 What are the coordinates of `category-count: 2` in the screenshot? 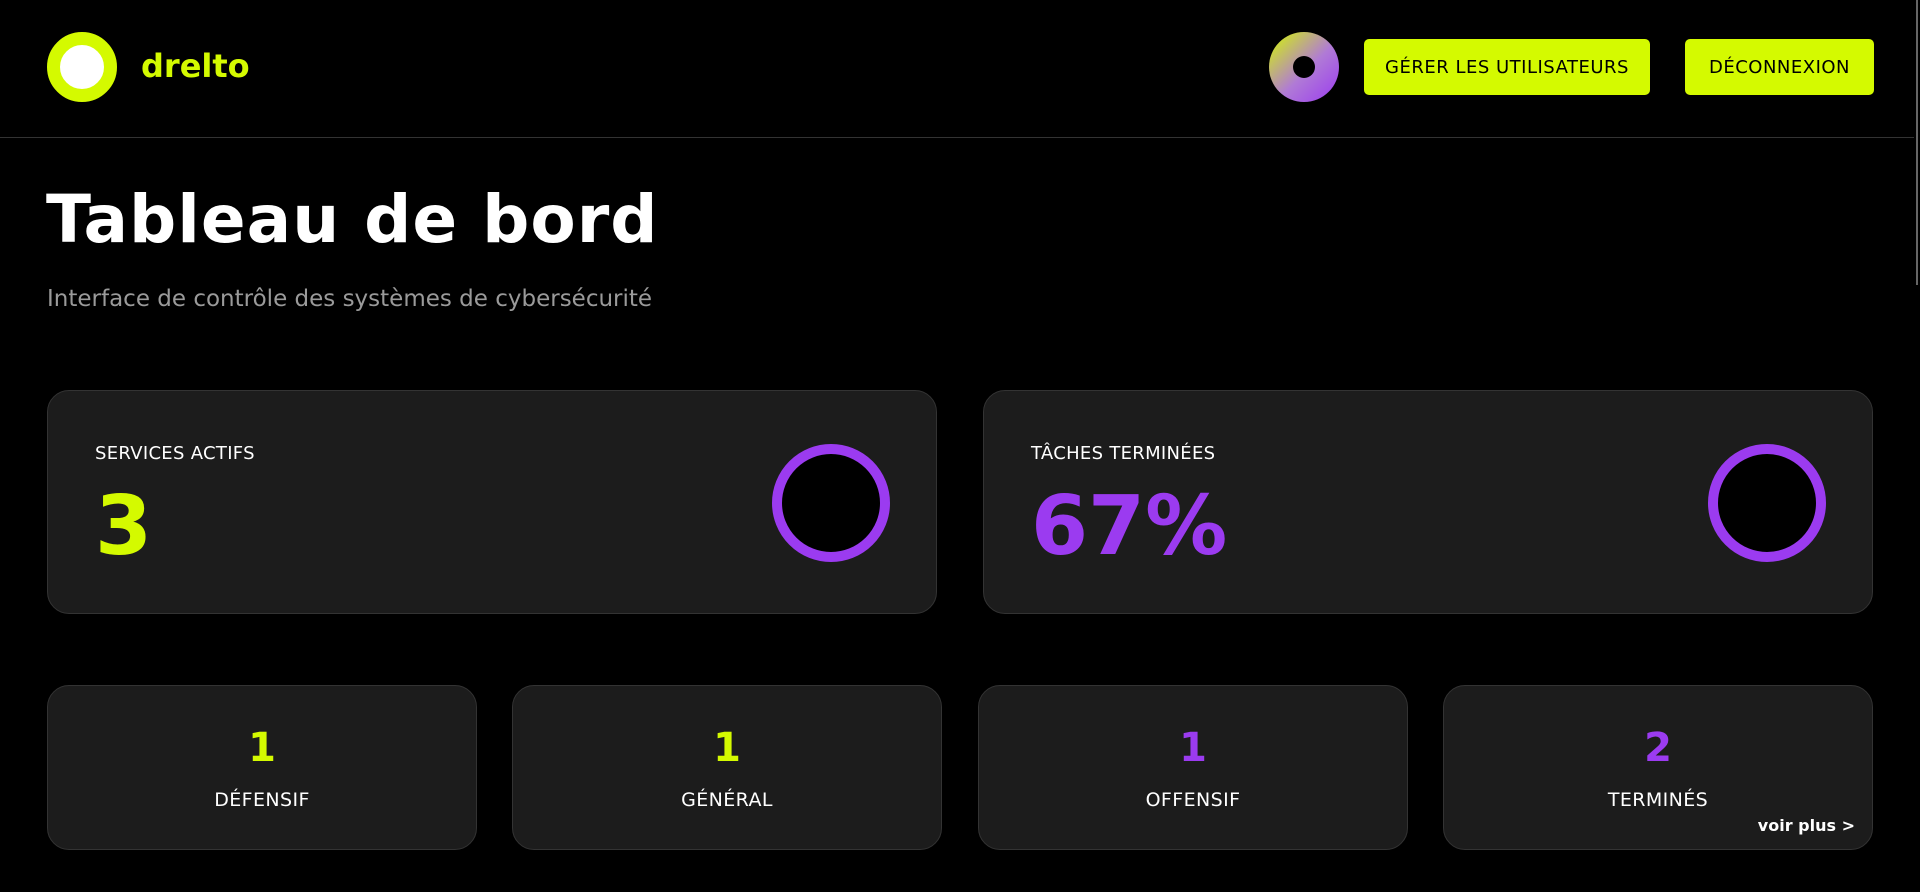 It's located at (1658, 748).